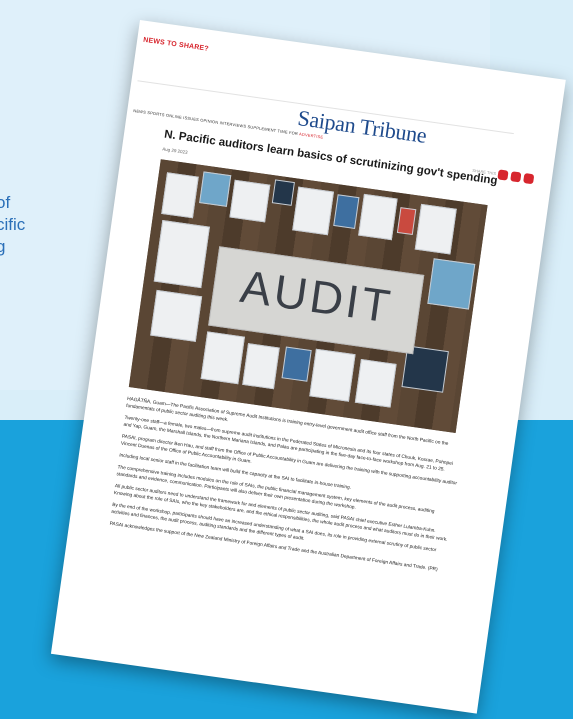  What do you see at coordinates (503, 175) in the screenshot?
I see `facebook-icon` at bounding box center [503, 175].